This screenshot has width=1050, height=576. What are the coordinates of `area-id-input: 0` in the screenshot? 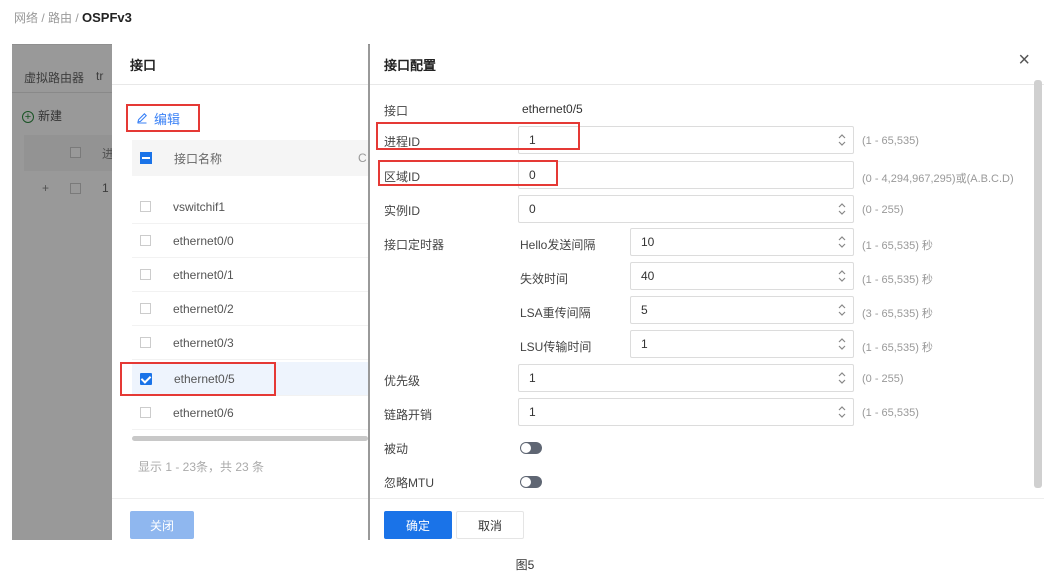 It's located at (686, 175).